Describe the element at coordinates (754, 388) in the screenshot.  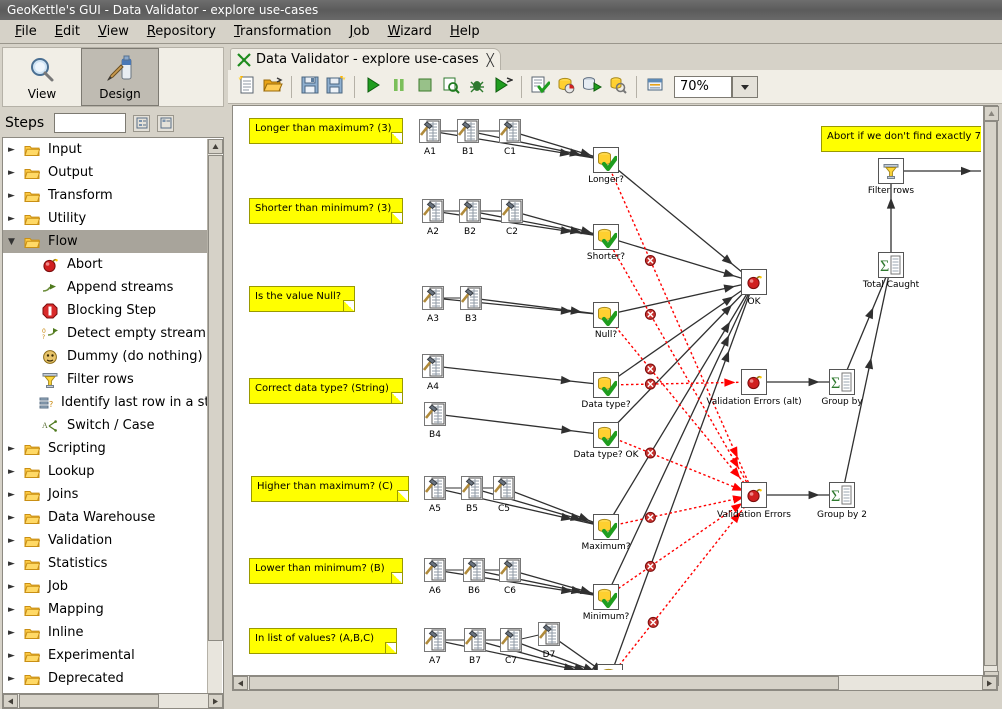
I see `canvas-step-validationerrorsalt: Validation Errors (alt)` at that location.